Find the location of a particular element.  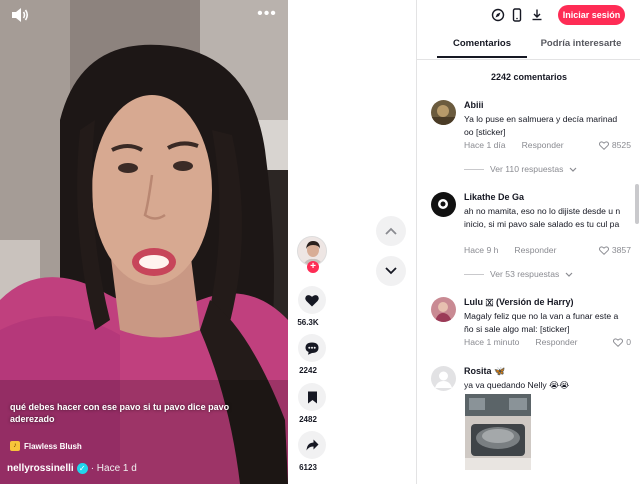

comment-like-button: 3857 is located at coordinates (614, 250).